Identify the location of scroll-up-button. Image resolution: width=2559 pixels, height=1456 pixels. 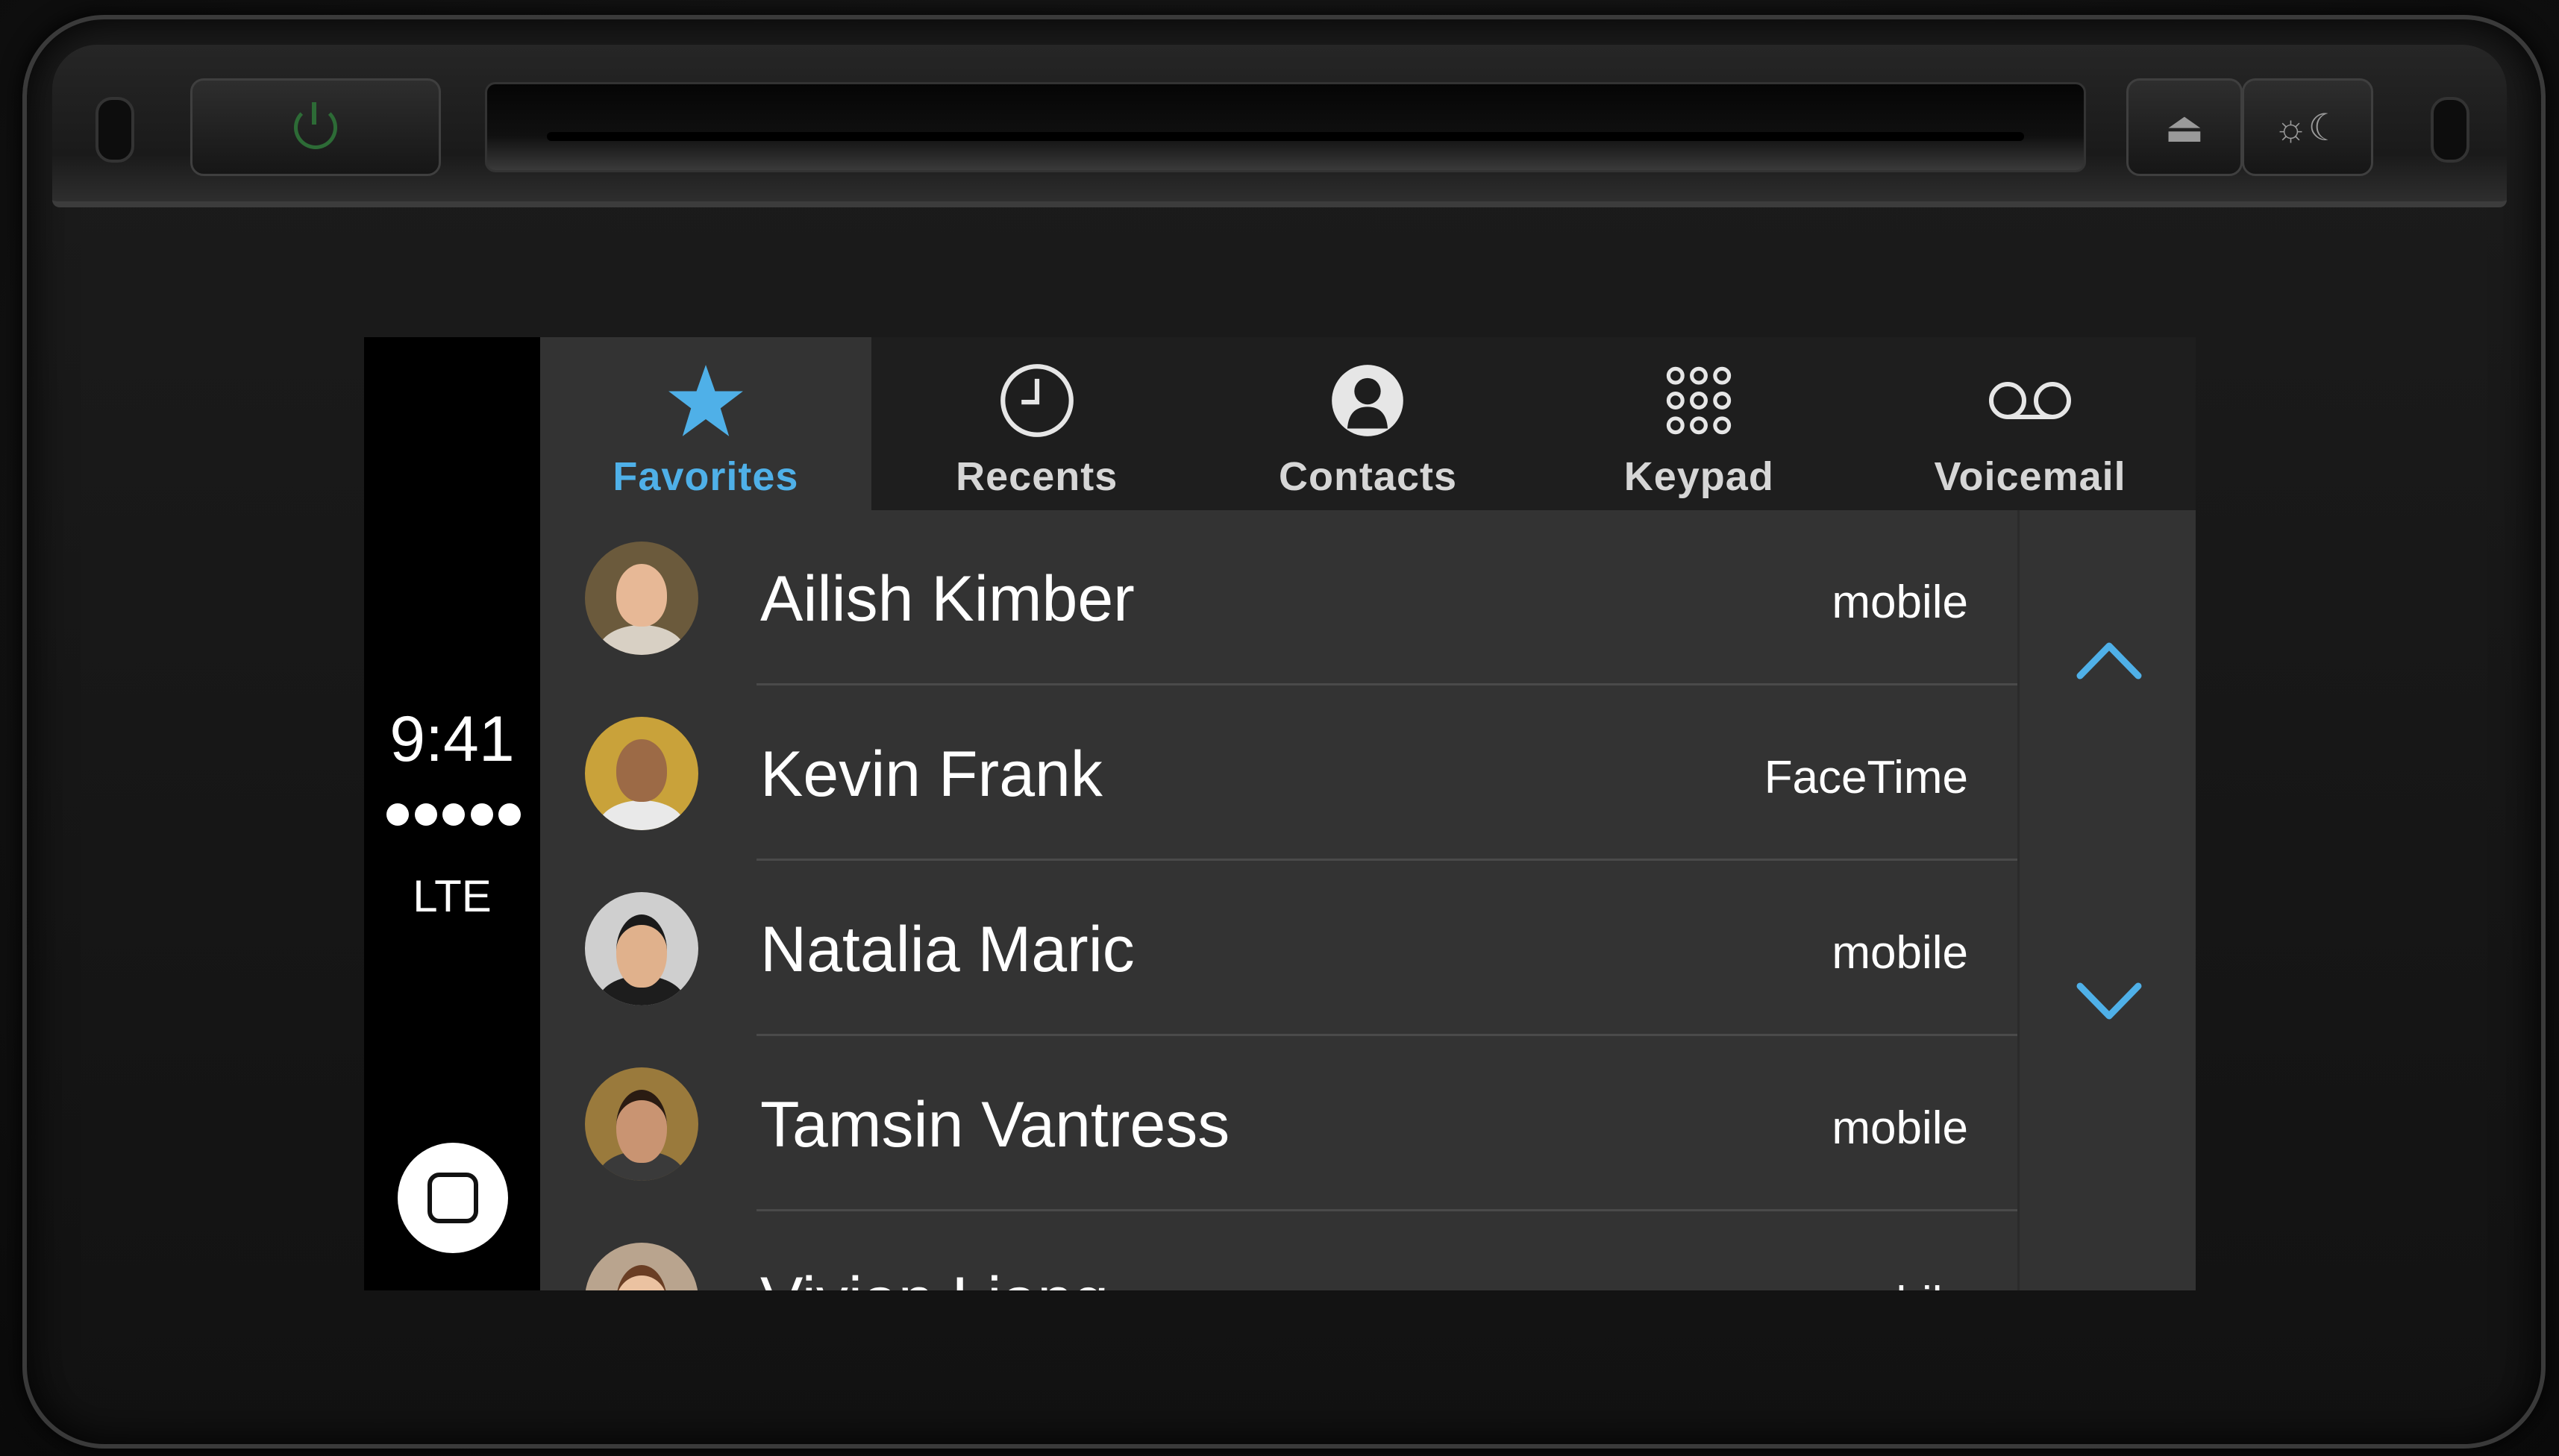
(2109, 659).